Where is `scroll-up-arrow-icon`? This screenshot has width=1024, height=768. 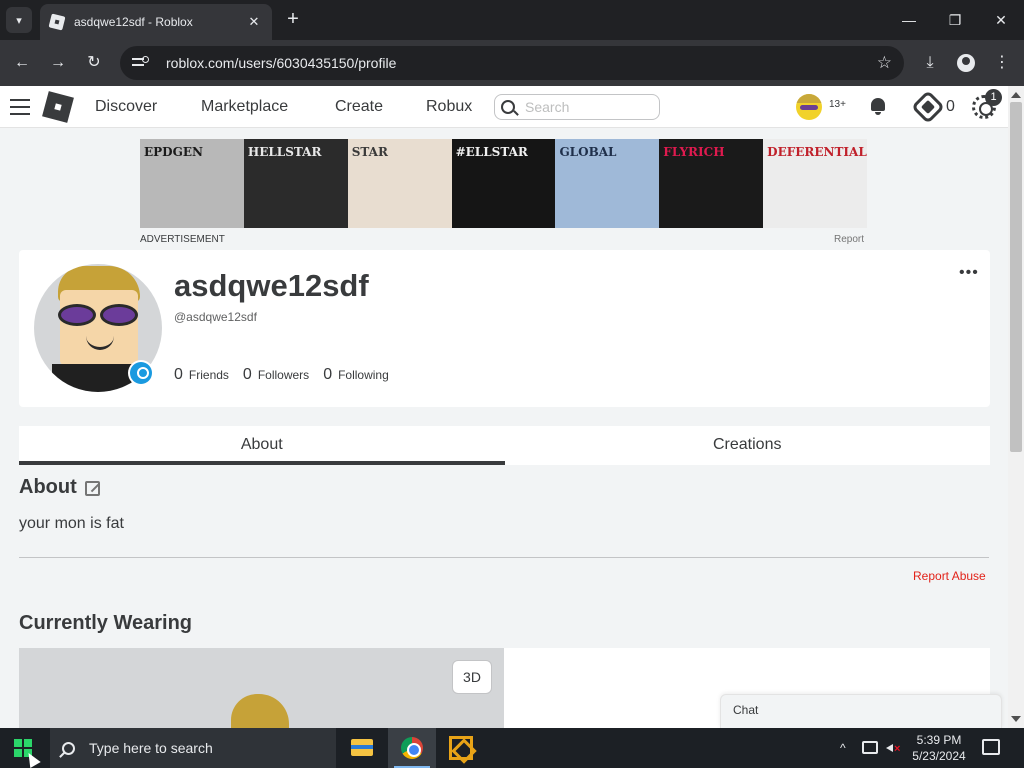 scroll-up-arrow-icon is located at coordinates (1016, 95).